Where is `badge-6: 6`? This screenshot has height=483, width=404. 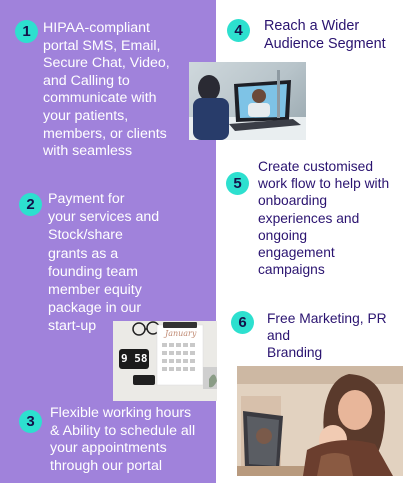
badge-6: 6 is located at coordinates (242, 322).